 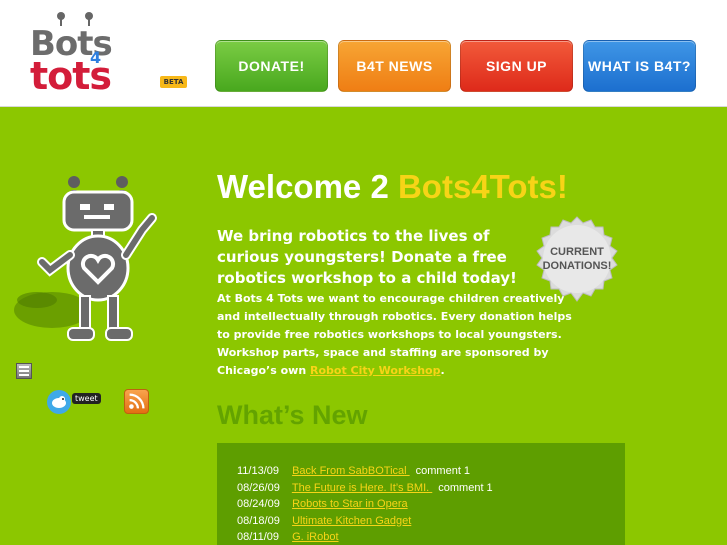 I want to click on welcome-prefix: Welcome 2, so click(x=307, y=186).